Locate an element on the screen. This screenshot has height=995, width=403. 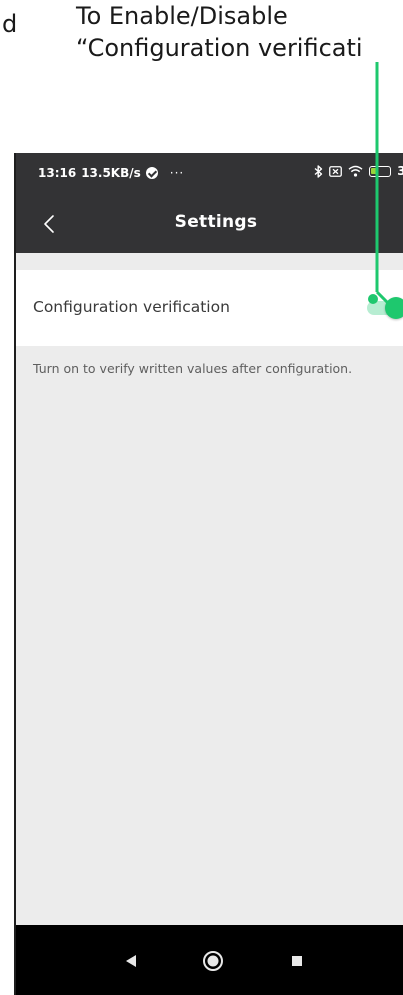
margin-letter: d is located at coordinates (10, 24).